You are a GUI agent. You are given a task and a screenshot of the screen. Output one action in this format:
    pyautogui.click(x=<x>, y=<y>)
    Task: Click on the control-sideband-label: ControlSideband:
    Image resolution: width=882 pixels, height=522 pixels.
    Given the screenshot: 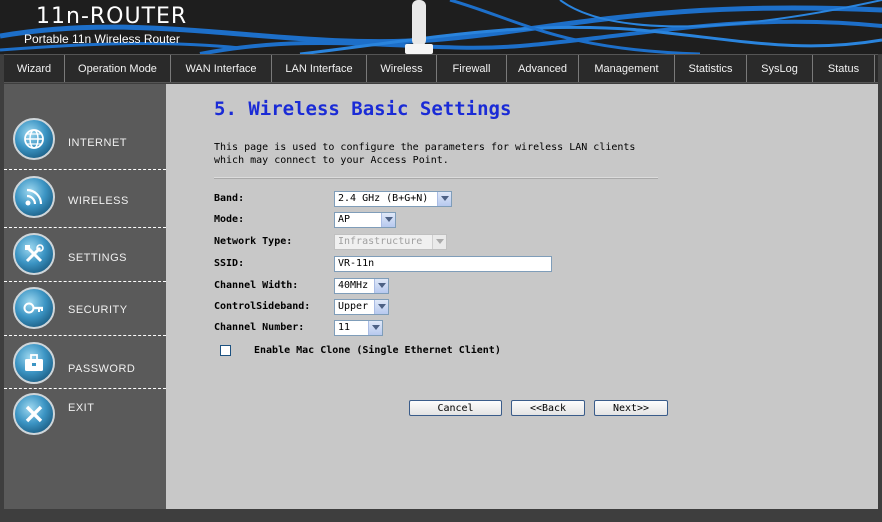 What is the action you would take?
    pyautogui.click(x=262, y=306)
    